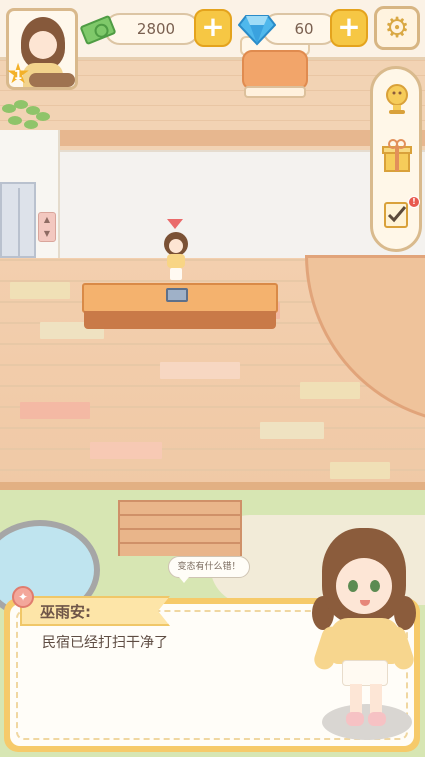 This screenshot has width=425, height=757. What do you see at coordinates (212, 205) in the screenshot?
I see `interior-wall` at bounding box center [212, 205].